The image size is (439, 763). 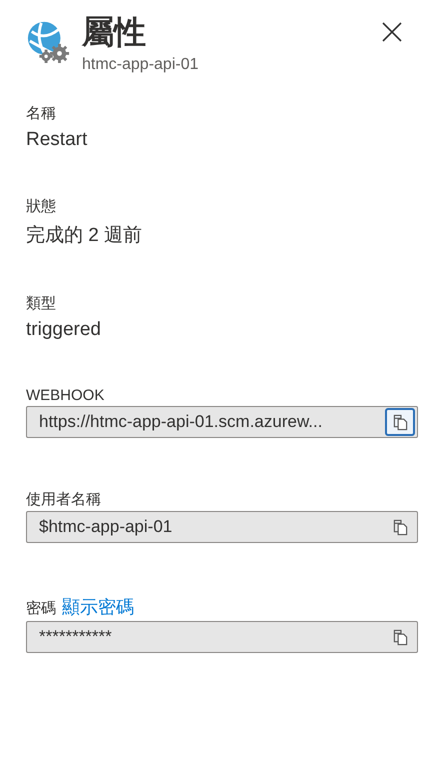 What do you see at coordinates (98, 607) in the screenshot?
I see `show-password-link: 顯示密碼` at bounding box center [98, 607].